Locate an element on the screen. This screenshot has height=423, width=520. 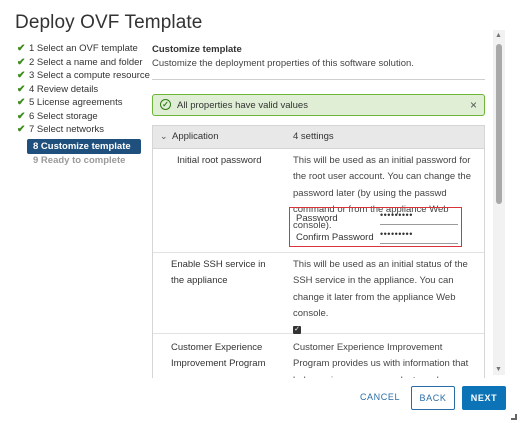
vertical-scrollbar: ▲ ▼ is located at coordinates (499, 202).